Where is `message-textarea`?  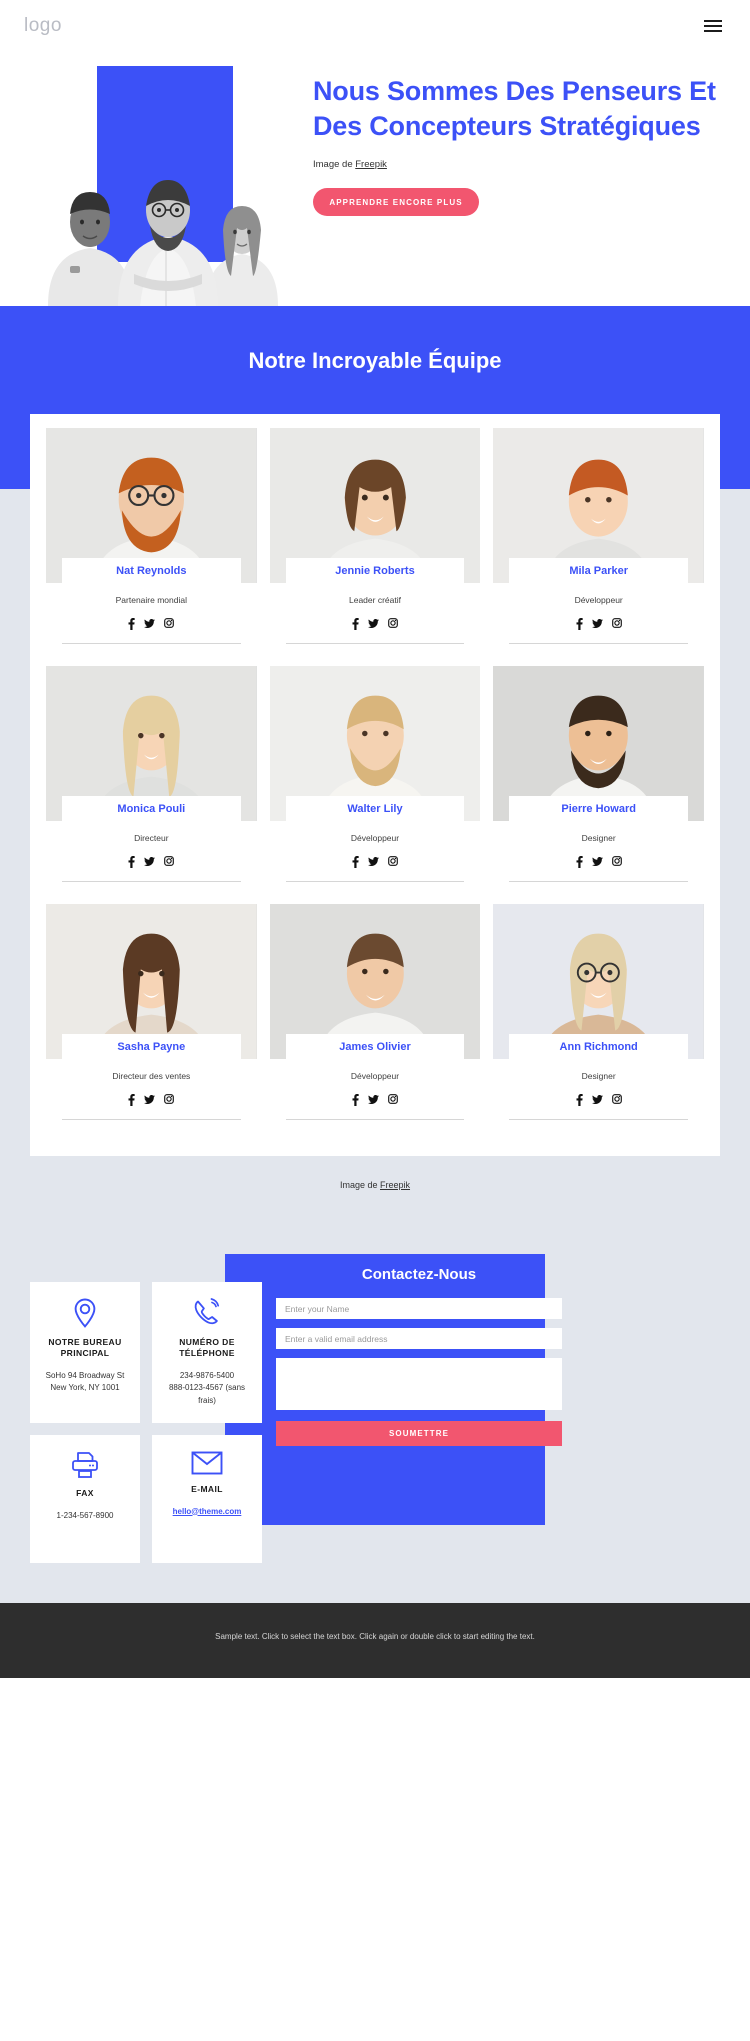
message-textarea is located at coordinates (419, 1384).